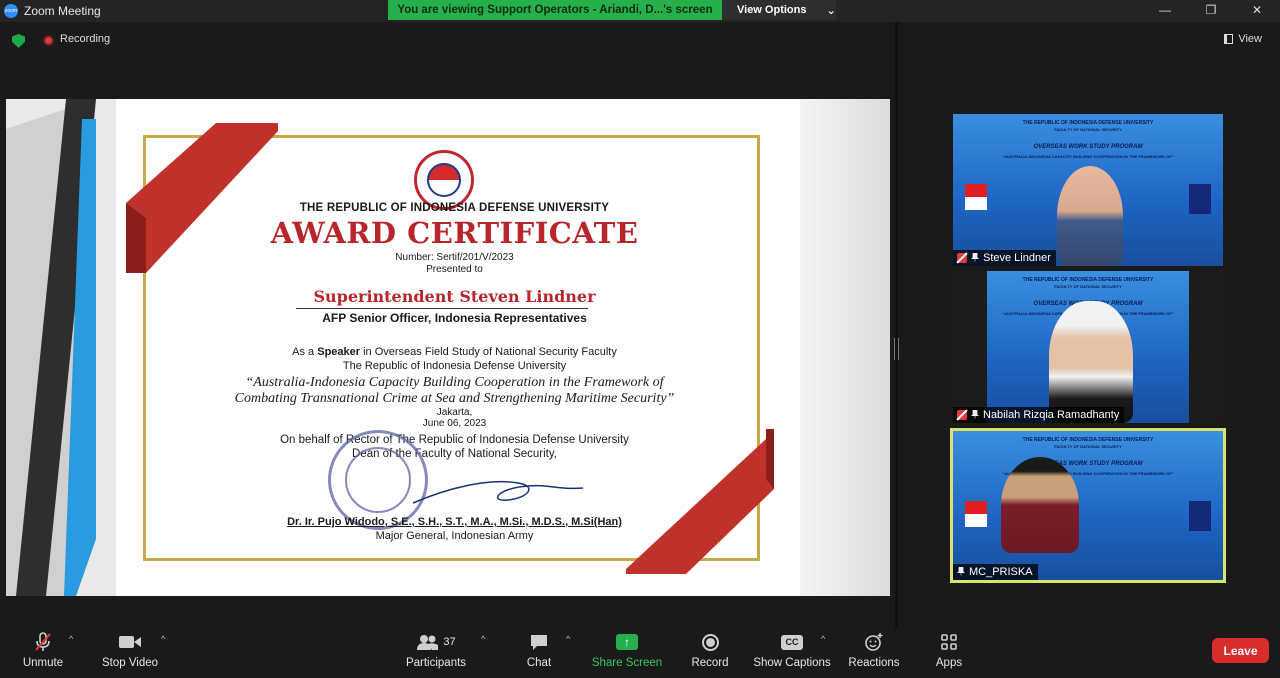 The width and height of the screenshot is (1280, 678). Describe the element at coordinates (823, 639) in the screenshot. I see `captions-options-caret-icon: ^` at that location.